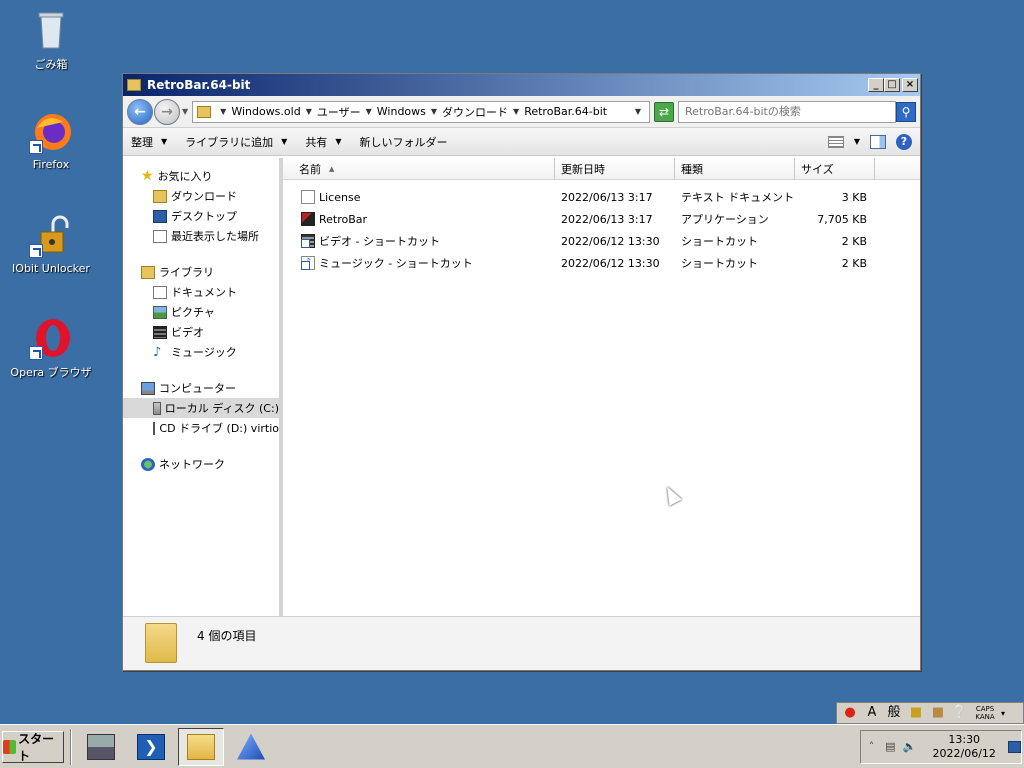 This screenshot has height=768, width=1024. I want to click on desktop-icon-opera: Opera ブラウザ, so click(51, 348).